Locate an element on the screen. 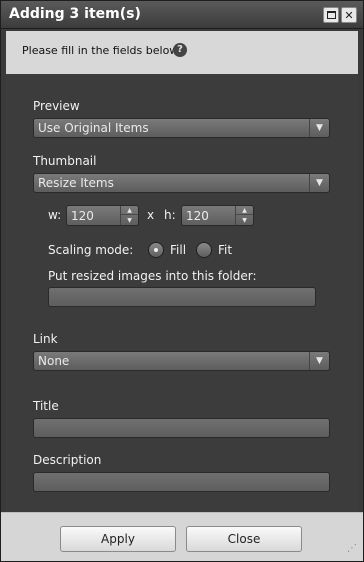  close-icon: ✕ is located at coordinates (349, 15).